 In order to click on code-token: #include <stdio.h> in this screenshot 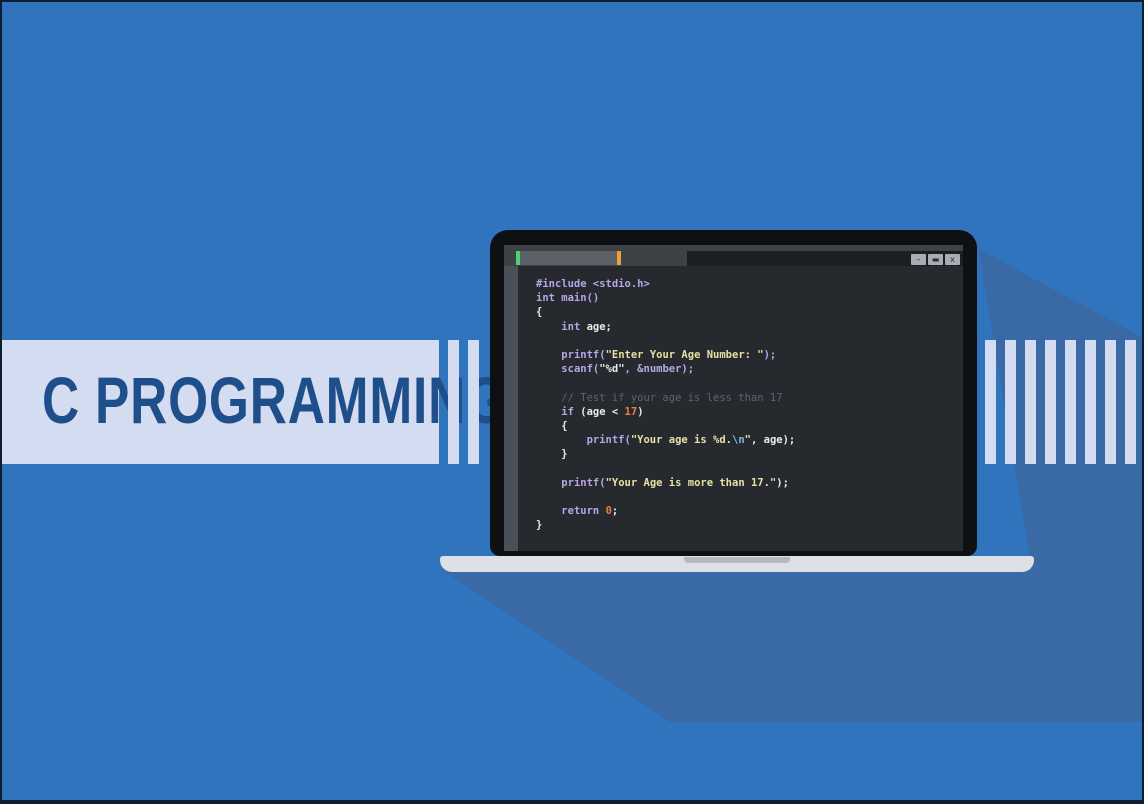, I will do `click(593, 284)`.